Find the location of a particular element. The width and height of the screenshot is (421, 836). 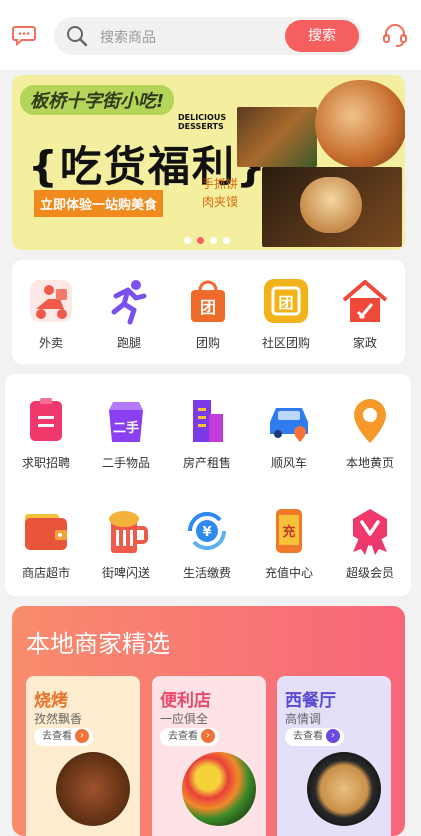

quick-item-group-buy: 团 团购 is located at coordinates (208, 313).